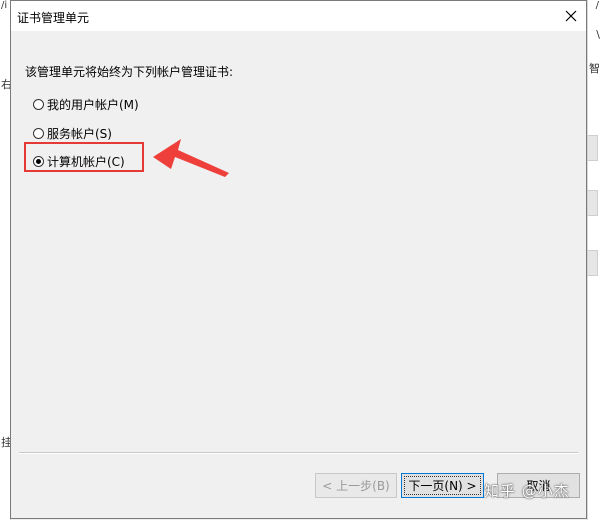  I want to click on dialog-titlebar: 证书管理单元, so click(298, 16).